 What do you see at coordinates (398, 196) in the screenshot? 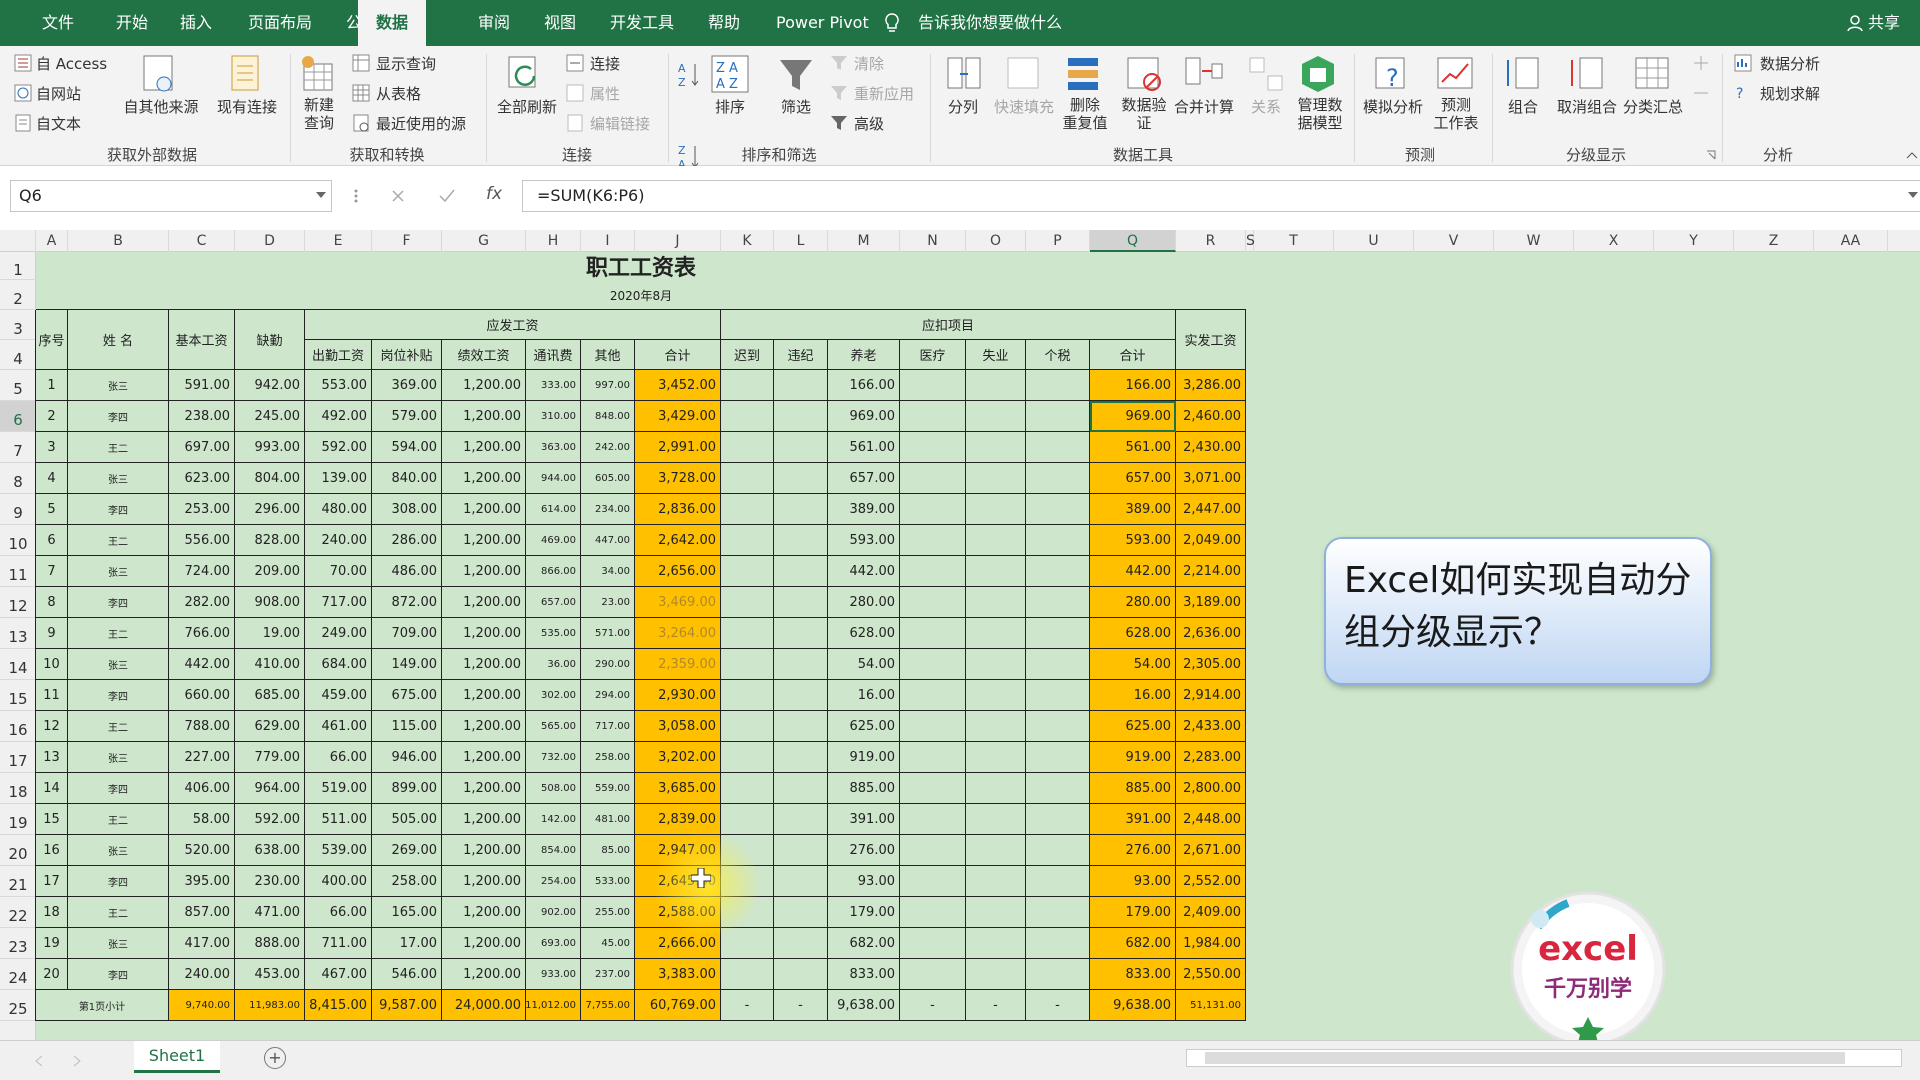
I see `cancel-icon` at bounding box center [398, 196].